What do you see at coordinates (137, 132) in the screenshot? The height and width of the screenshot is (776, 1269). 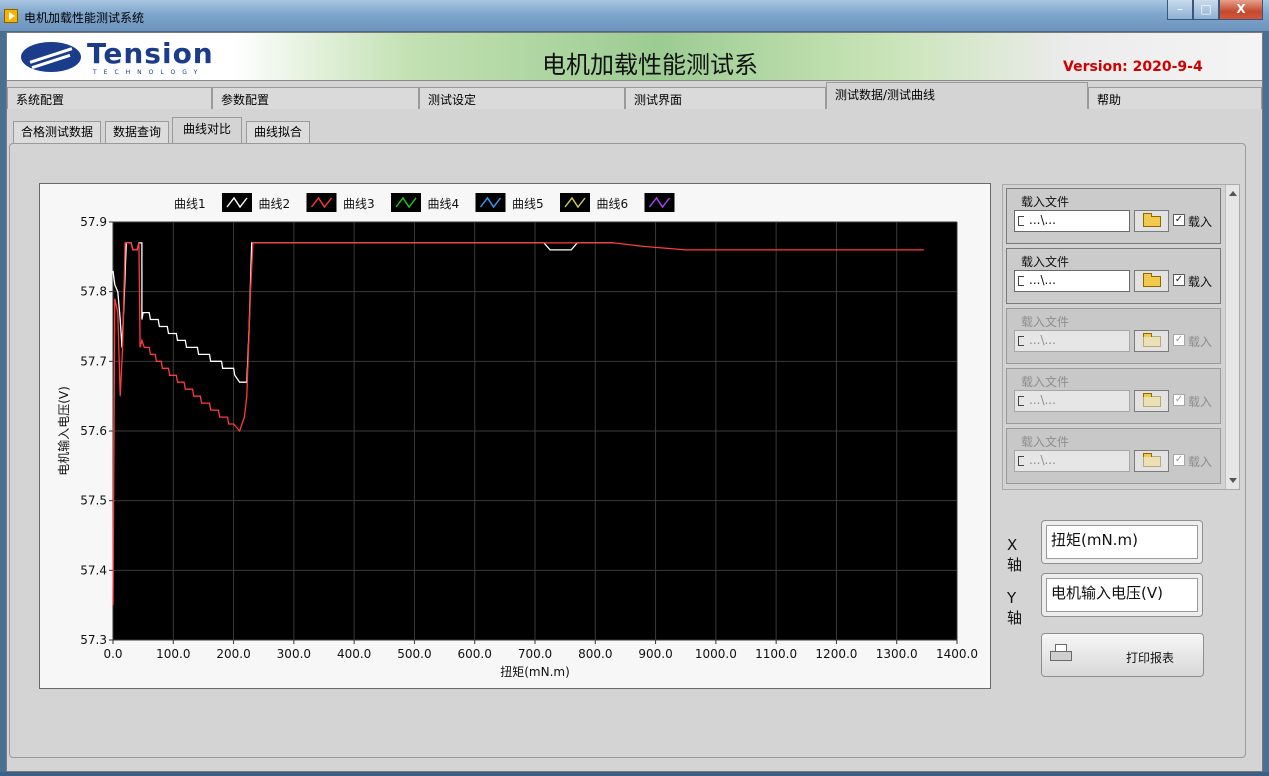 I see `subtab-data-query: 数据查询` at bounding box center [137, 132].